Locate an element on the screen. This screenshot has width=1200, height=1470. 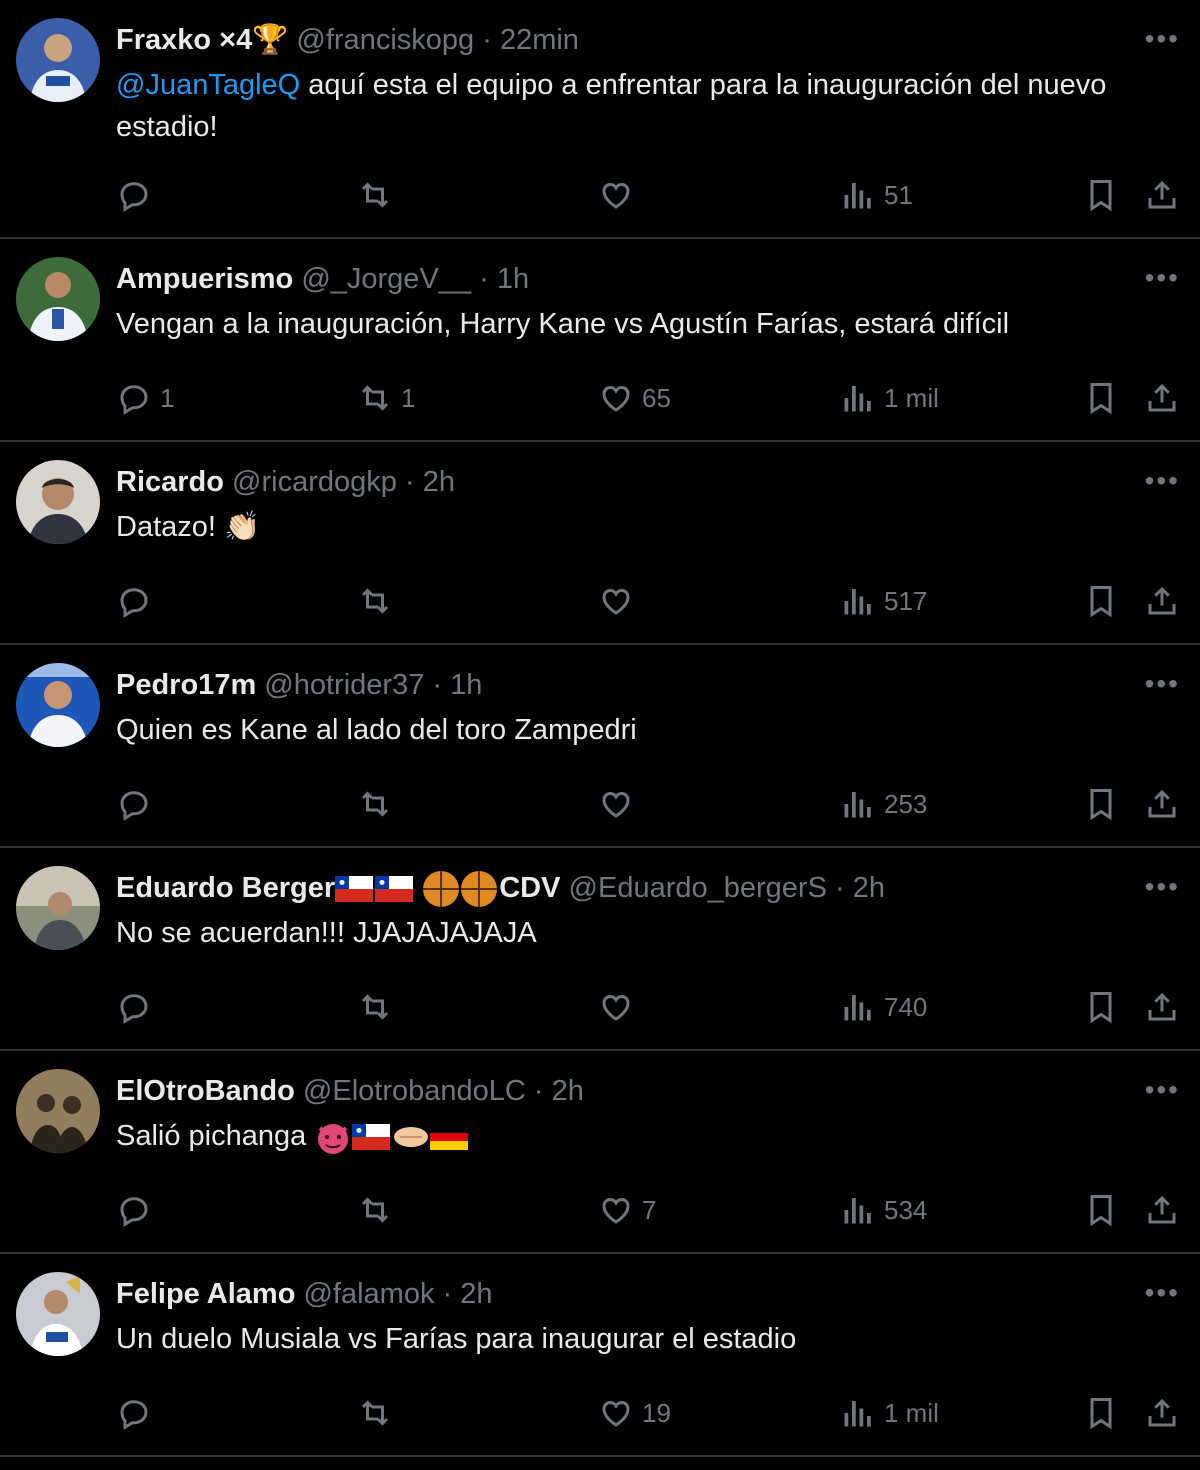
author-name: ElOtroBando is located at coordinates (205, 1091).